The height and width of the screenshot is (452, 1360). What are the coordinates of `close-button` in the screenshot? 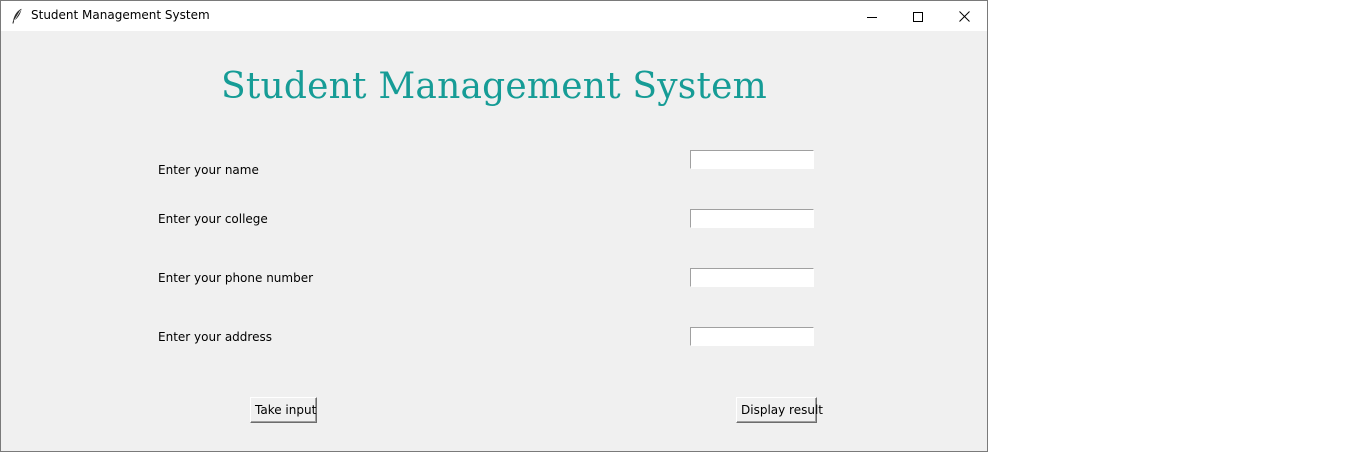 It's located at (964, 16).